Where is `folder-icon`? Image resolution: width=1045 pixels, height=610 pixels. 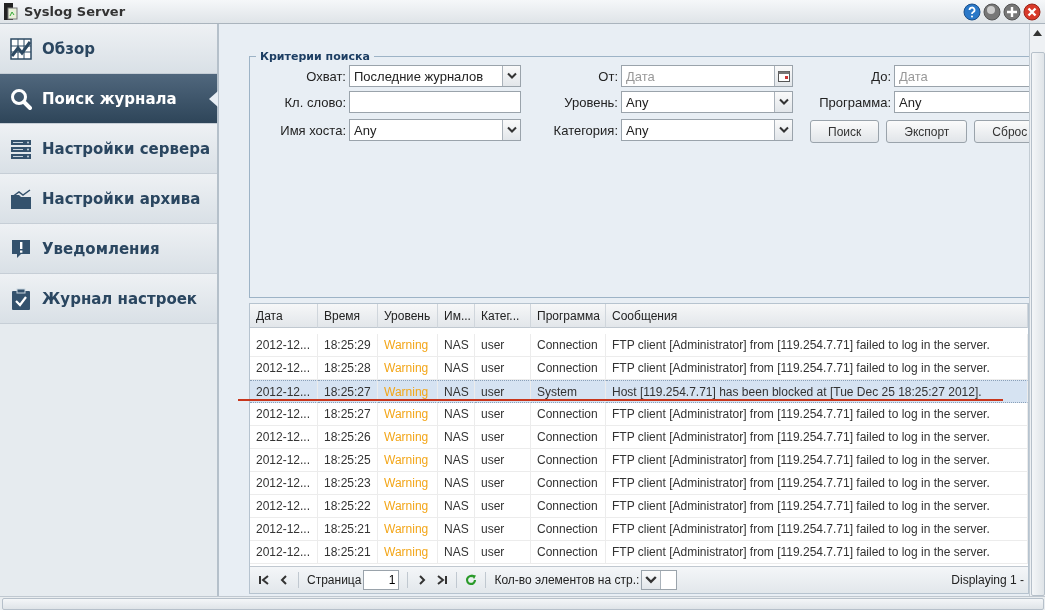
folder-icon is located at coordinates (21, 198).